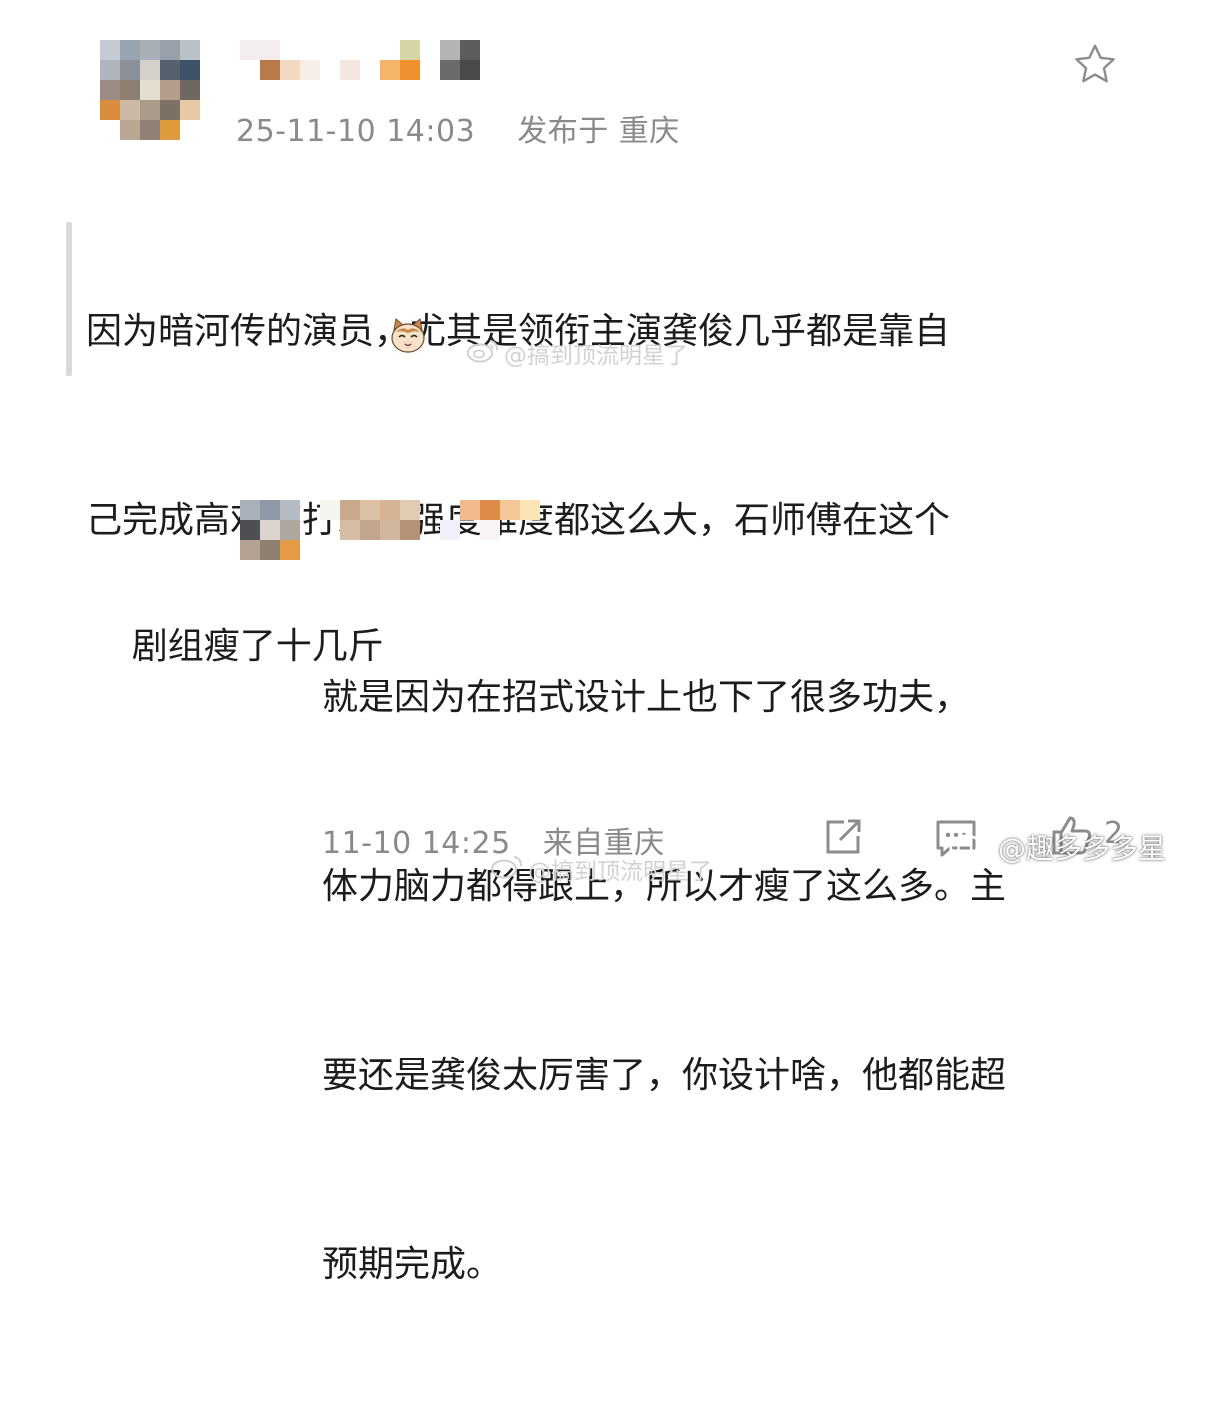 This screenshot has width=1206, height=1422. I want to click on reply-timestamp: 11-10 14:25, so click(416, 843).